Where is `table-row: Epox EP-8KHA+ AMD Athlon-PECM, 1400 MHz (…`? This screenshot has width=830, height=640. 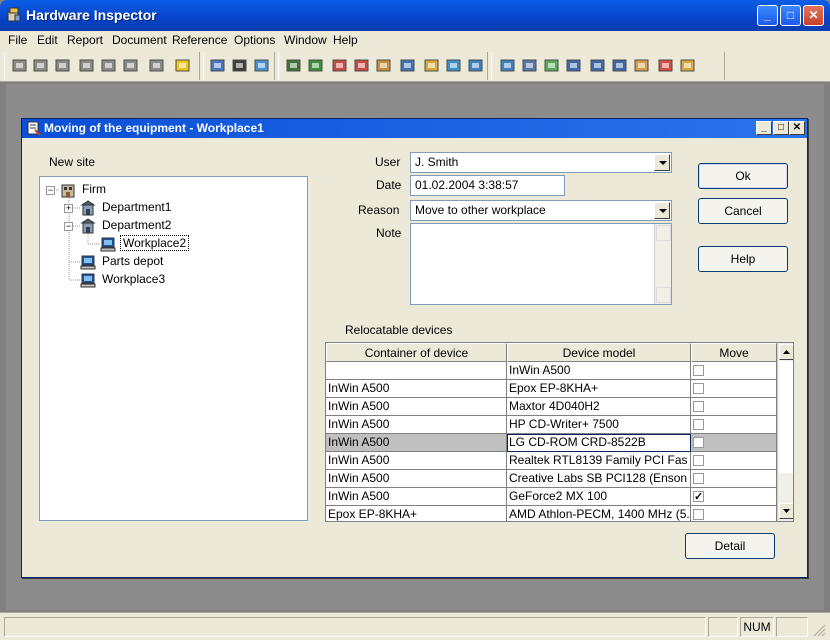
table-row: Epox EP-8KHA+ AMD Athlon-PECM, 1400 MHz (… is located at coordinates (551, 513).